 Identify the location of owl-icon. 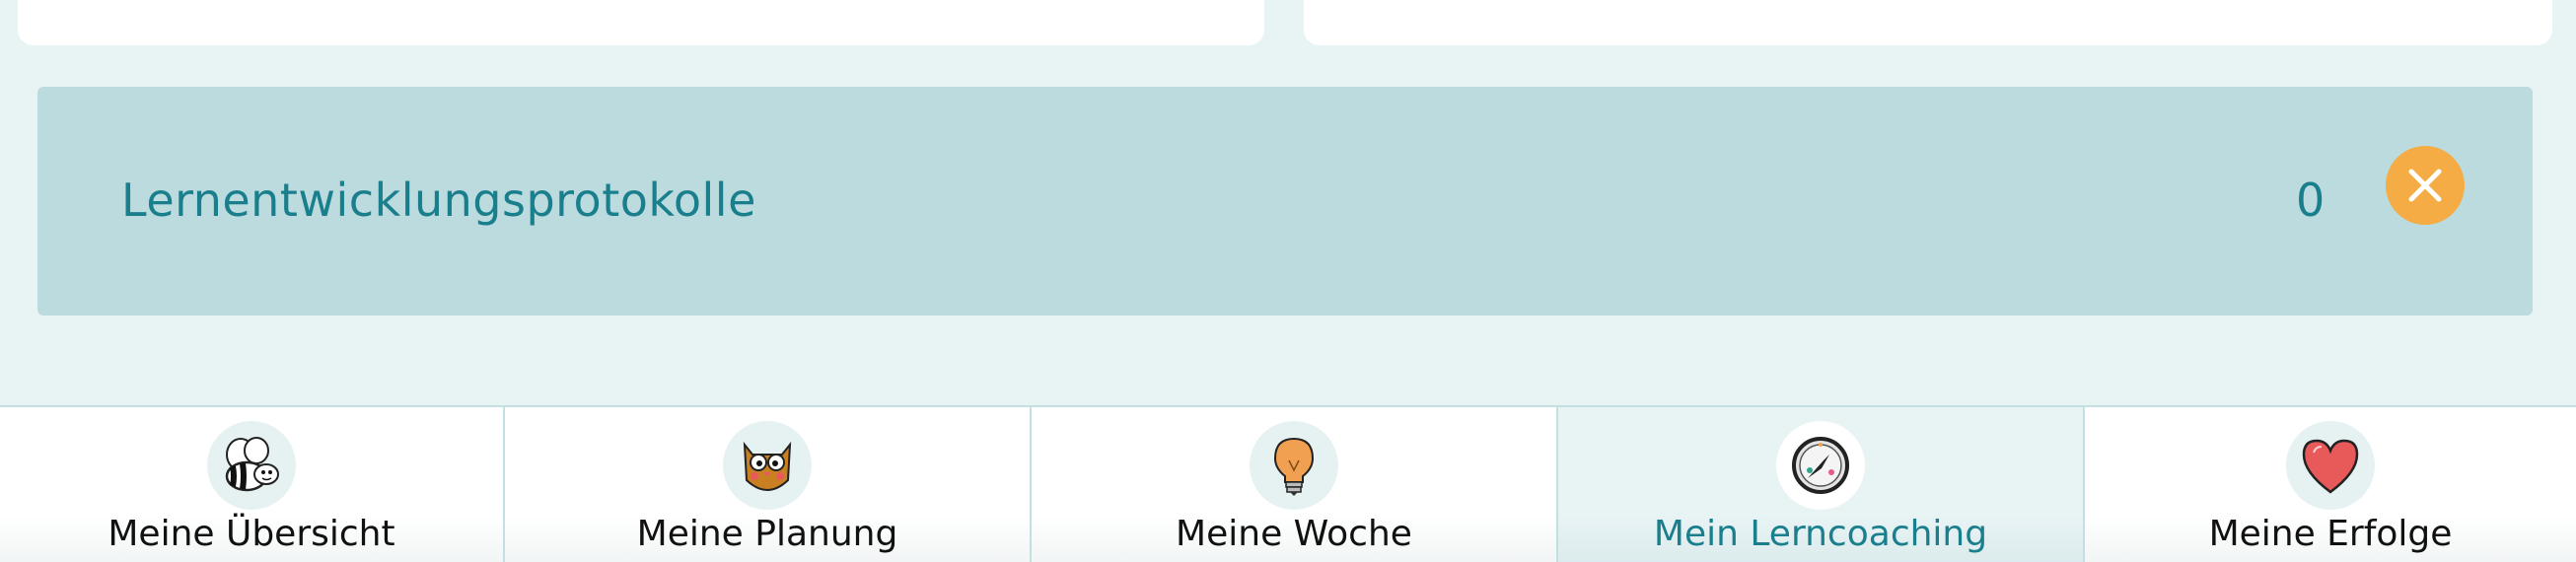
(767, 465).